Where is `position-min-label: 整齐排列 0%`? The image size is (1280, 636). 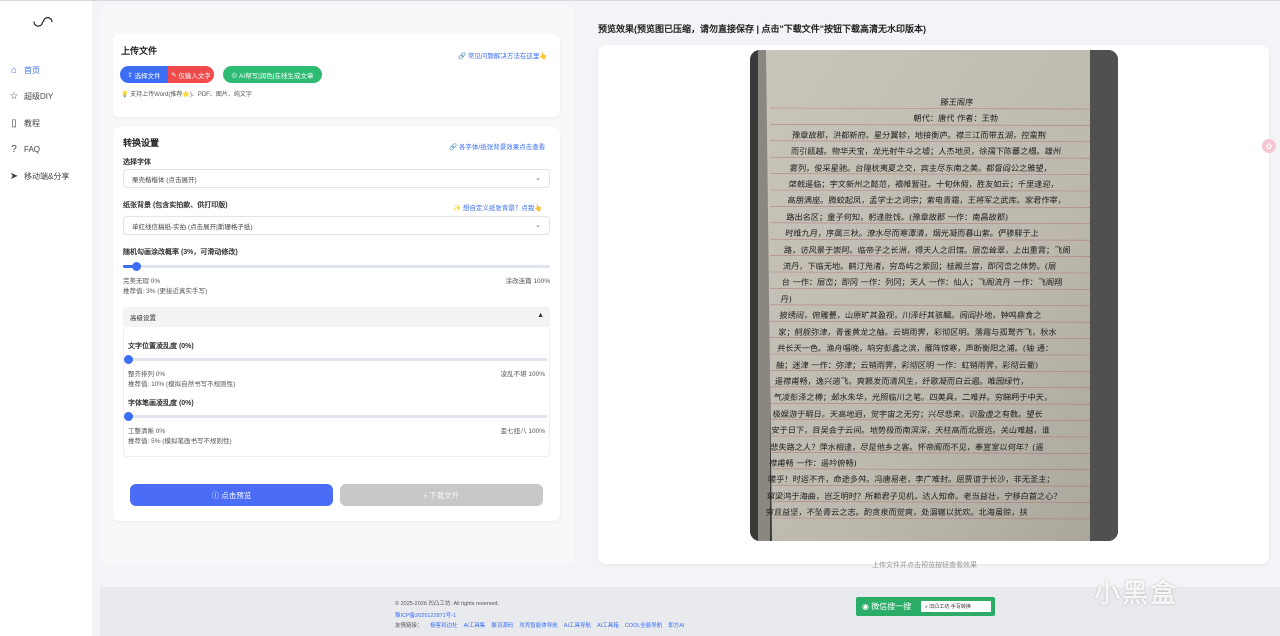
position-min-label: 整齐排列 0% is located at coordinates (147, 374).